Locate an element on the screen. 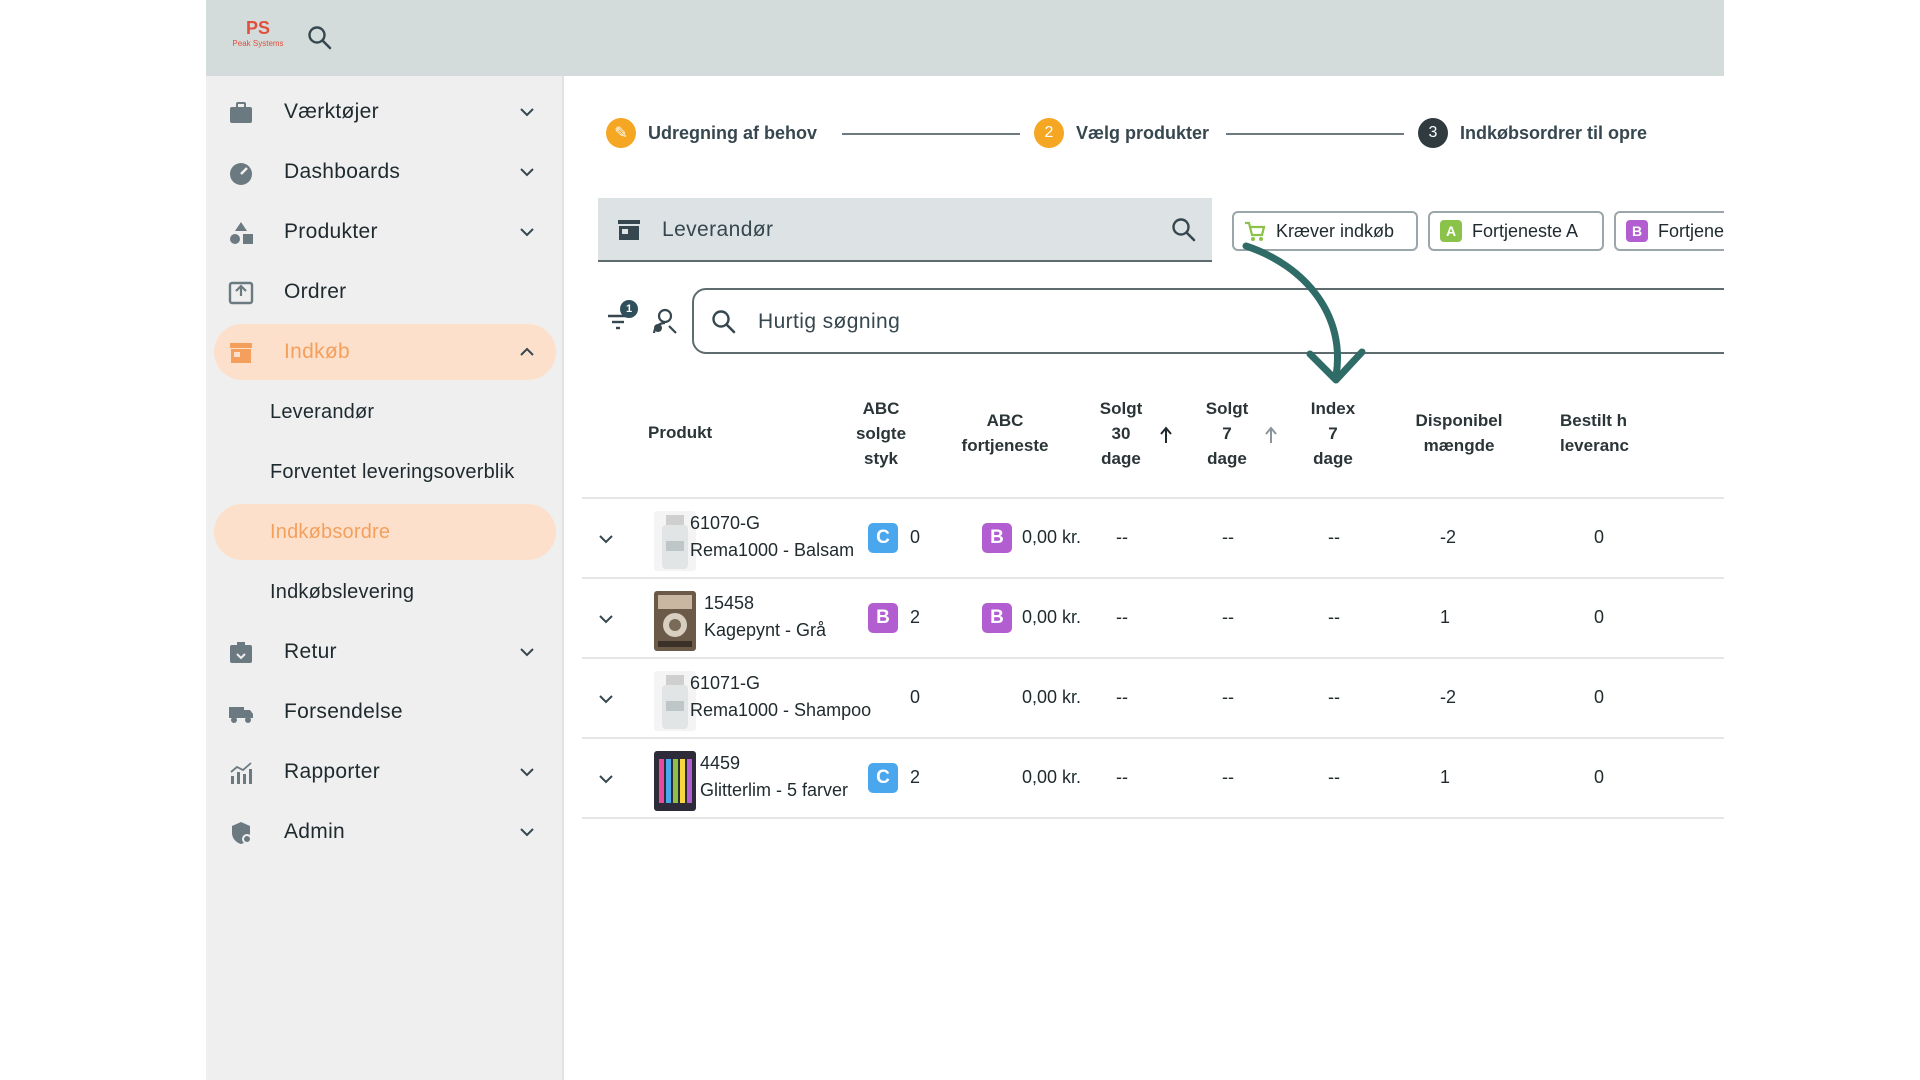  pencil-icon: ✎ is located at coordinates (621, 133).